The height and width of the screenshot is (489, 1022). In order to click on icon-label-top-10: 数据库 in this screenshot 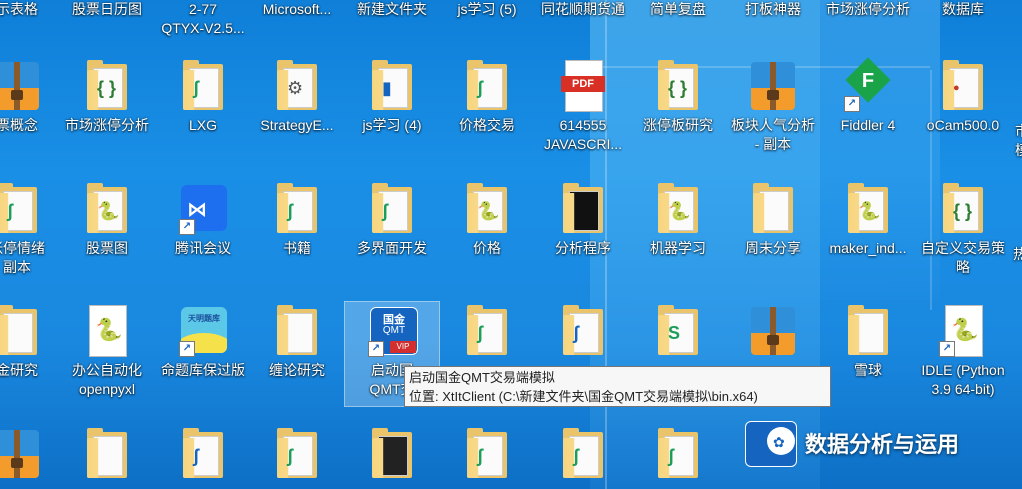, I will do `click(963, 9)`.